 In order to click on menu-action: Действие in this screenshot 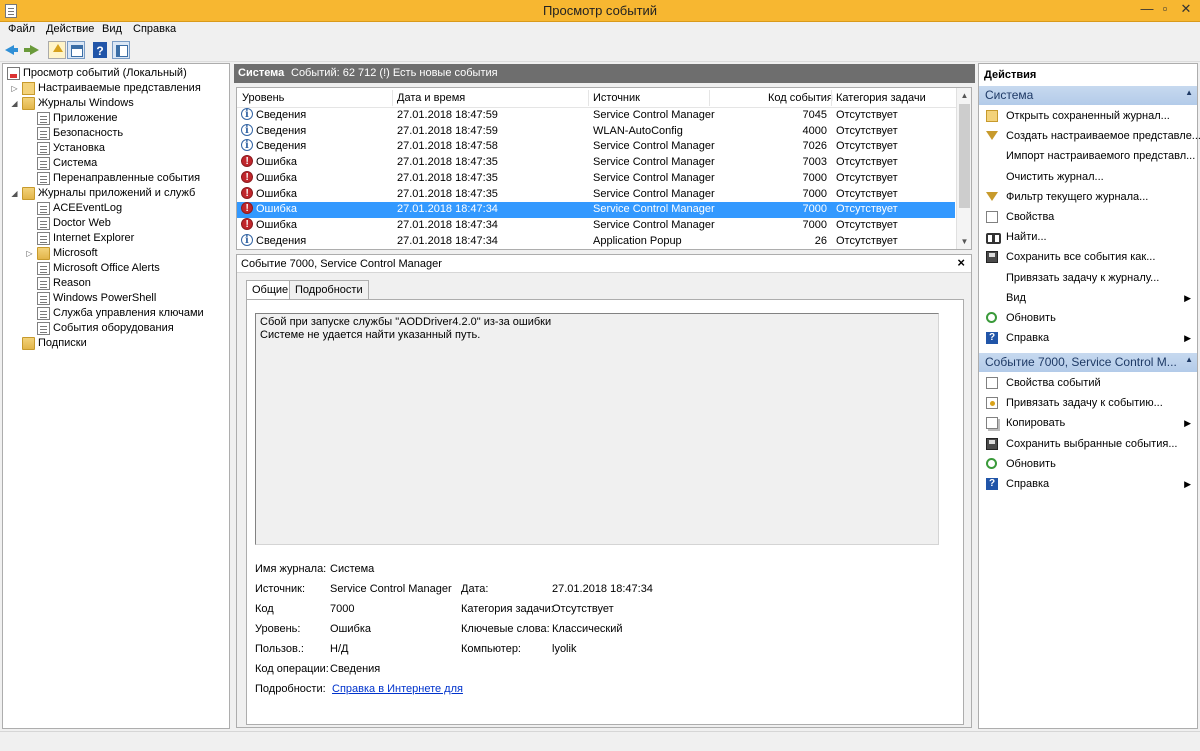, I will do `click(70, 29)`.